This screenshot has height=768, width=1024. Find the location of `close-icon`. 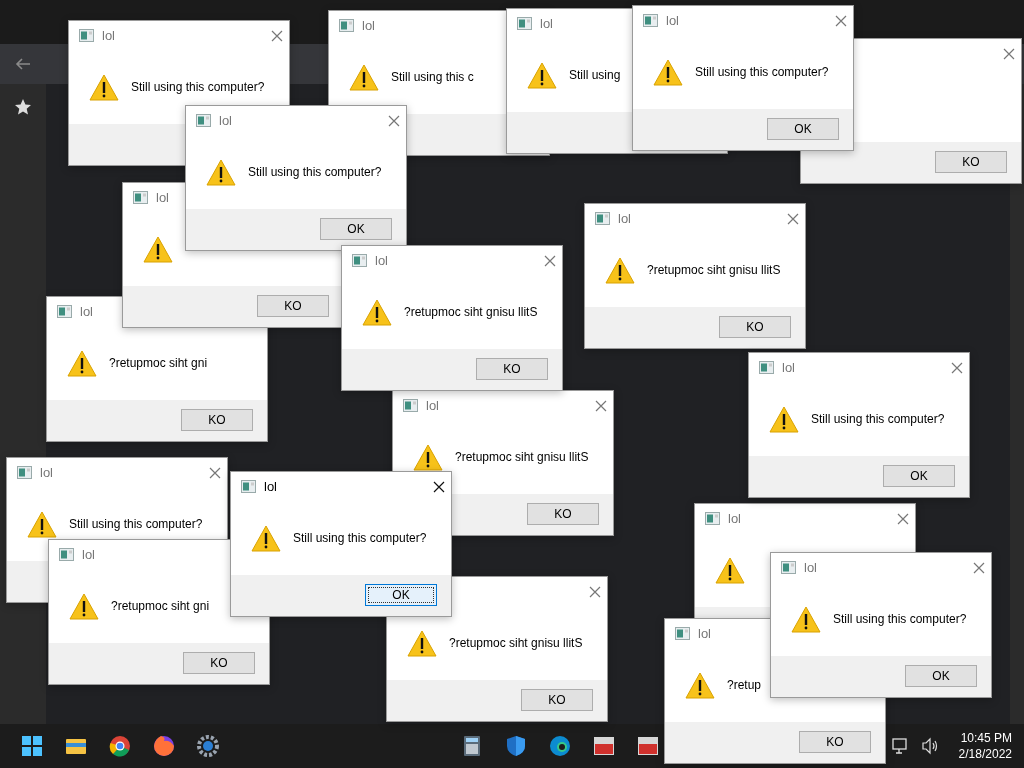

close-icon is located at coordinates (439, 486).